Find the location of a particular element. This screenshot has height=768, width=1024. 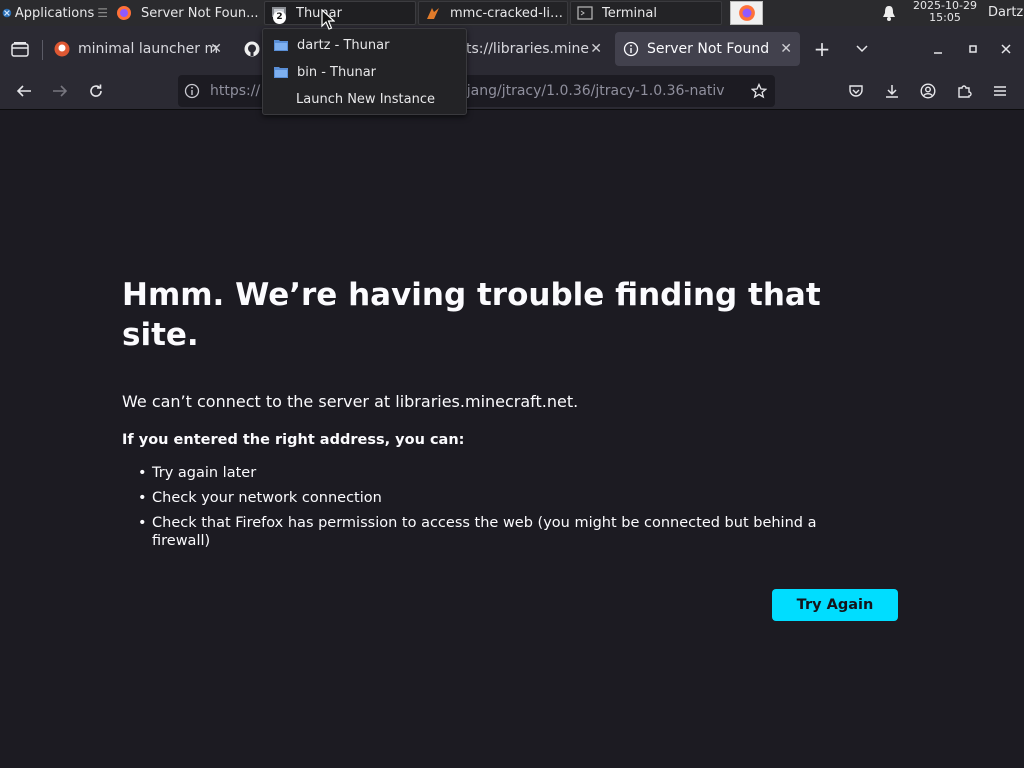

url-text-prefix: https:// is located at coordinates (235, 91).